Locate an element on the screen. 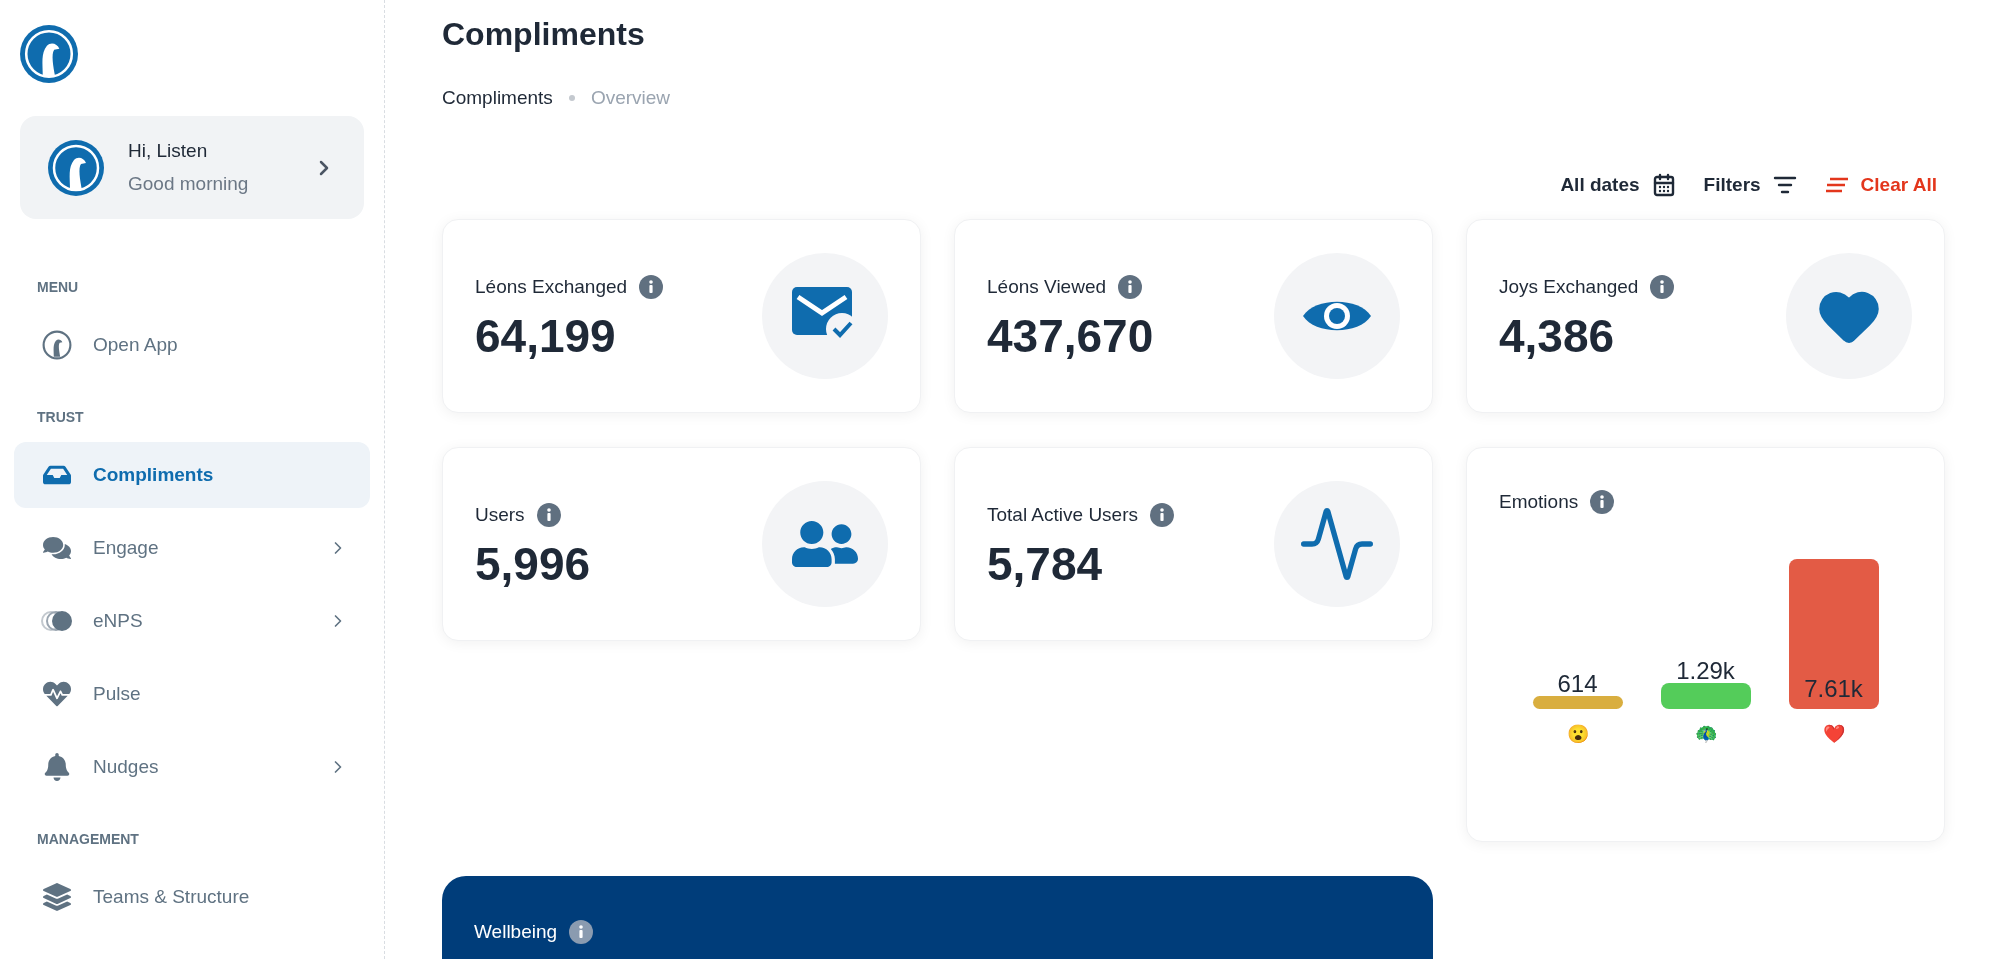  nav-item: Nudges is located at coordinates (192, 767).